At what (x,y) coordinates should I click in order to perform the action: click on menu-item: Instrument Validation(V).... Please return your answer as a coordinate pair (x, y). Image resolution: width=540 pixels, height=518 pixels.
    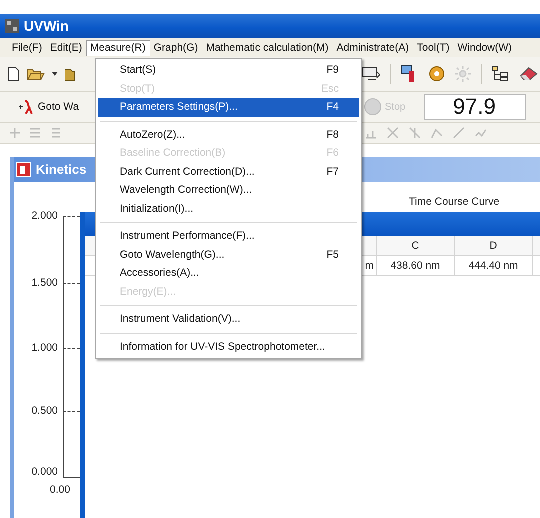
    Looking at the image, I should click on (228, 319).